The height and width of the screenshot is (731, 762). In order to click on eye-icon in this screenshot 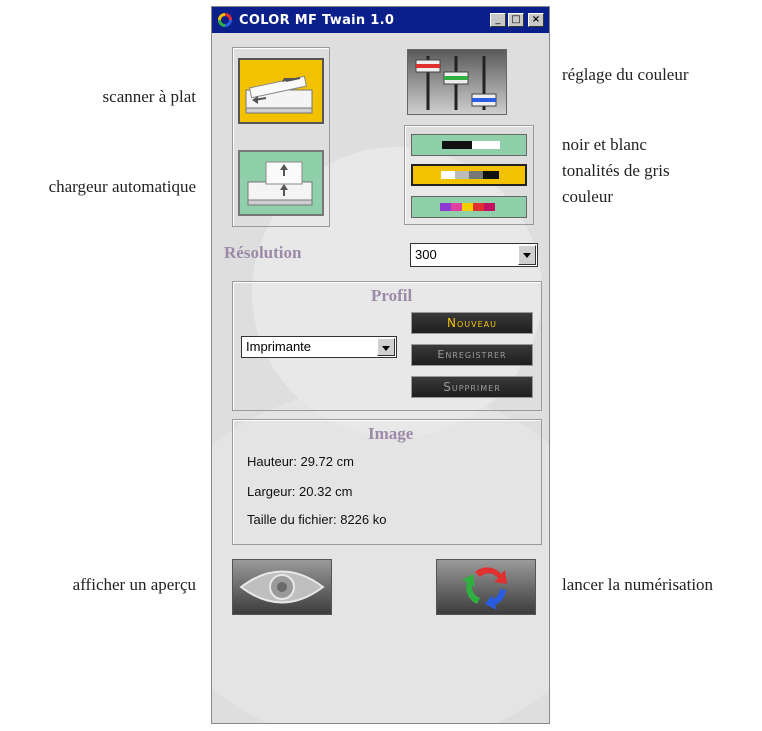, I will do `click(282, 587)`.